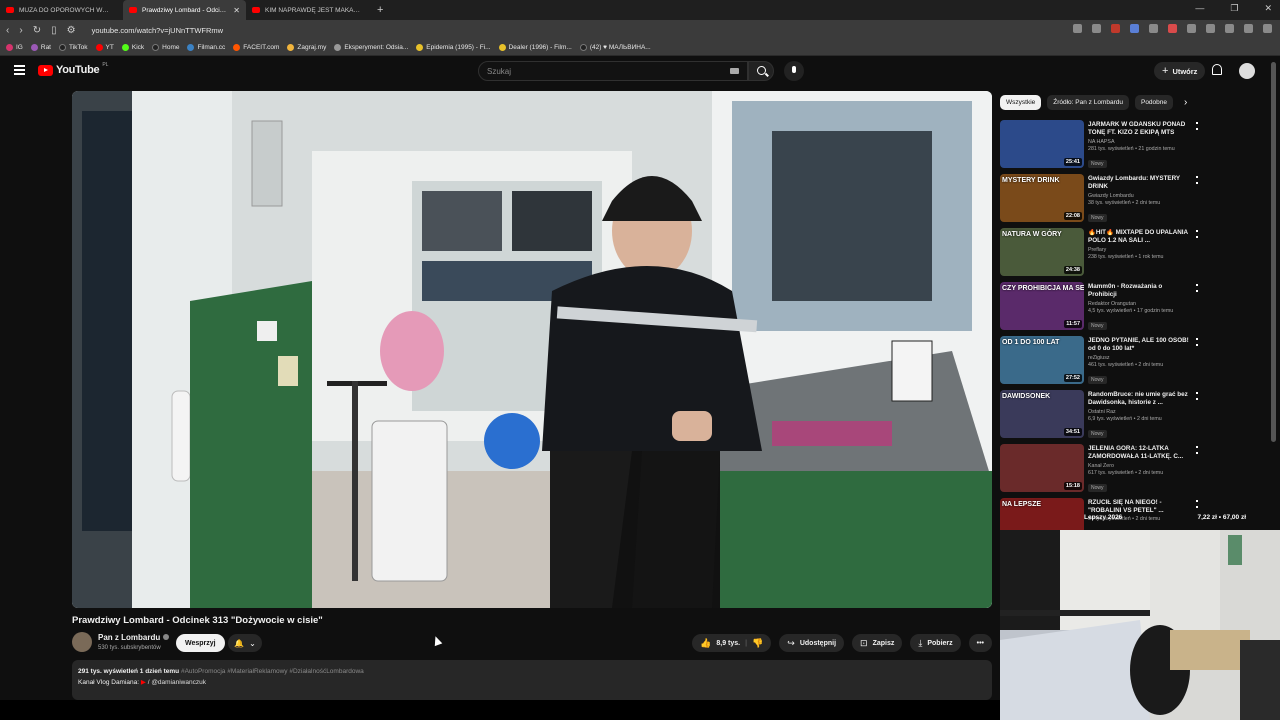  What do you see at coordinates (1234, 8) in the screenshot?
I see `maximize-icon: ❐` at bounding box center [1234, 8].